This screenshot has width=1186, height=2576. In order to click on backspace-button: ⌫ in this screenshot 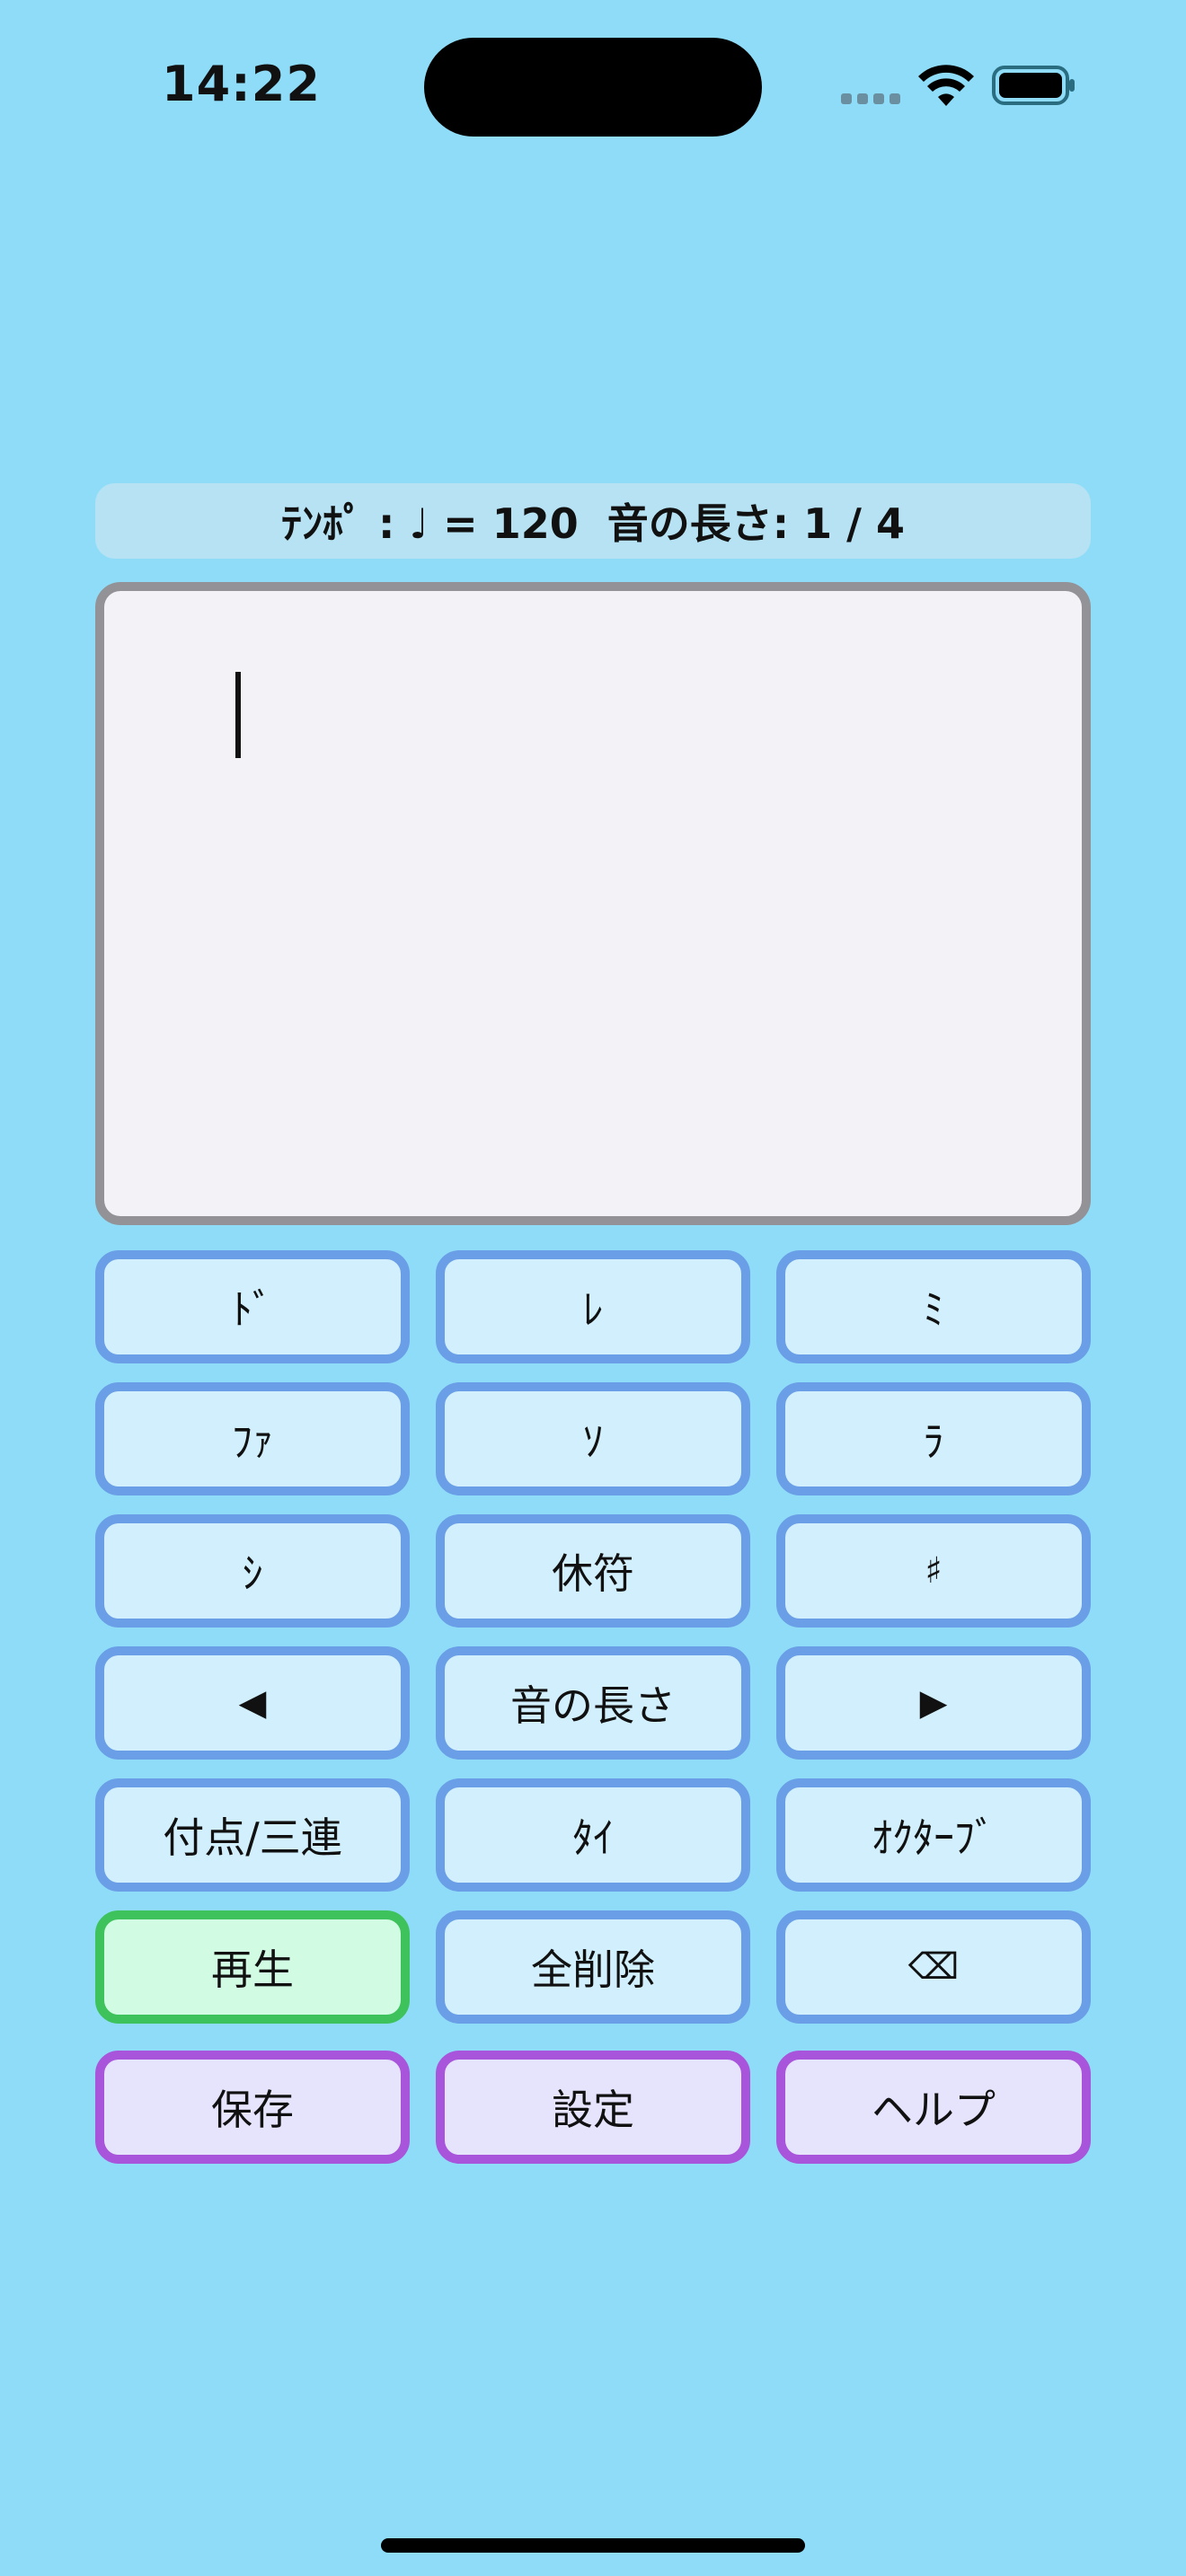, I will do `click(933, 1967)`.